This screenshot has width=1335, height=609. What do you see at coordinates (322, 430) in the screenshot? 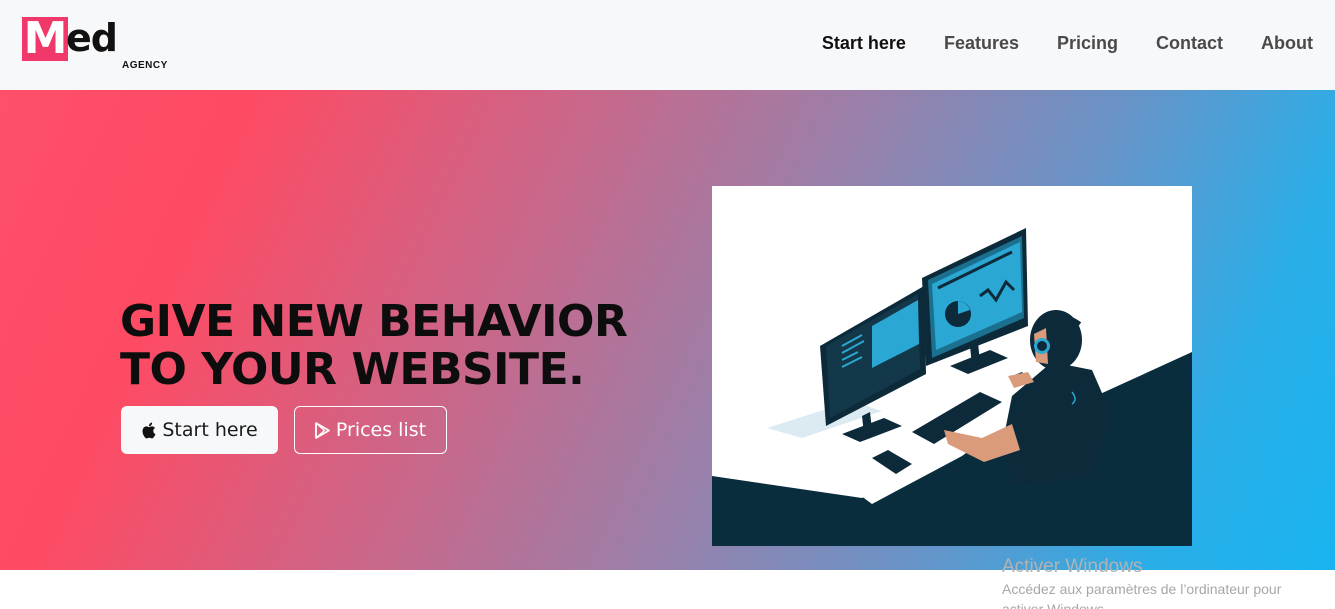
I see `google-play-icon` at bounding box center [322, 430].